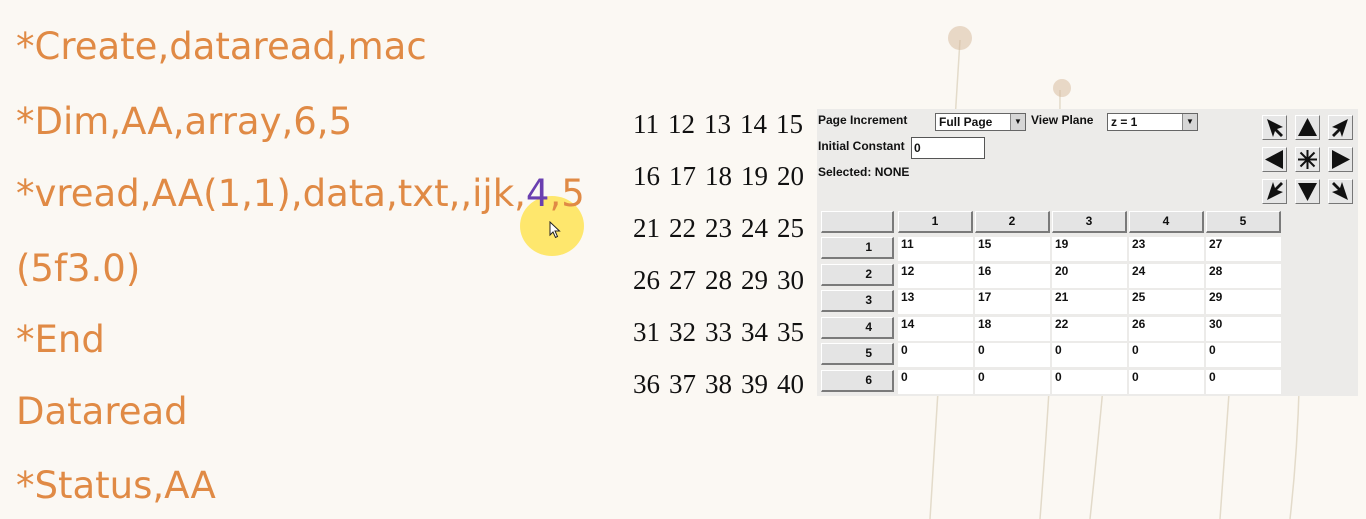 The image size is (1366, 519). I want to click on code-highlight-value: 4, so click(537, 193).